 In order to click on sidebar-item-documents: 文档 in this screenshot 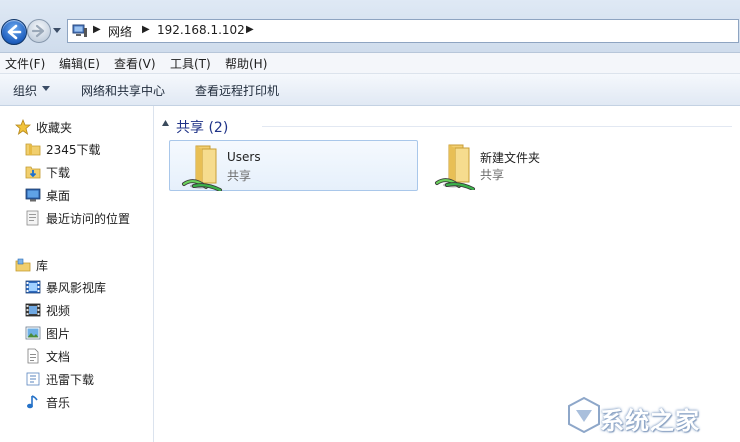, I will do `click(75, 356)`.